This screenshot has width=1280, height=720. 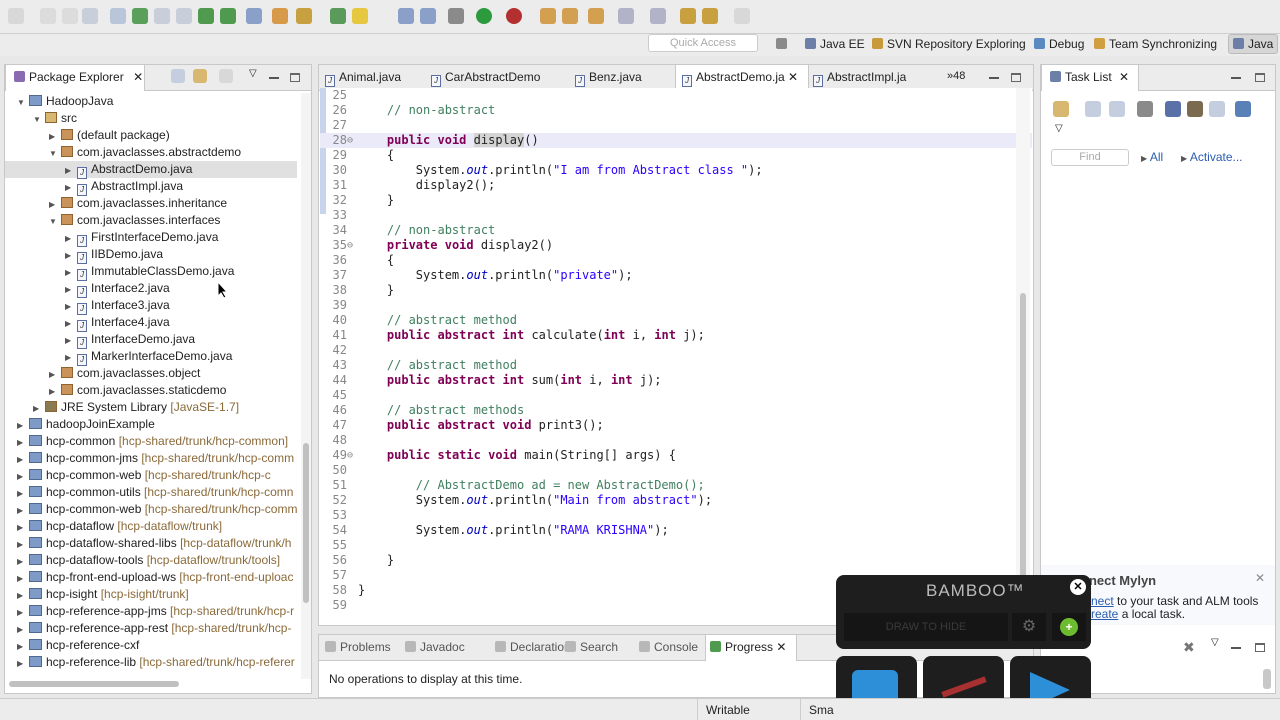 What do you see at coordinates (304, 16) in the screenshot?
I see `refresh-icon` at bounding box center [304, 16].